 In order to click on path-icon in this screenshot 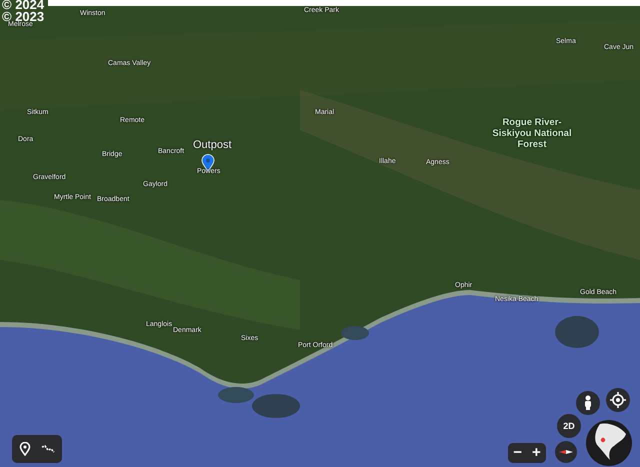, I will do `click(48, 449)`.